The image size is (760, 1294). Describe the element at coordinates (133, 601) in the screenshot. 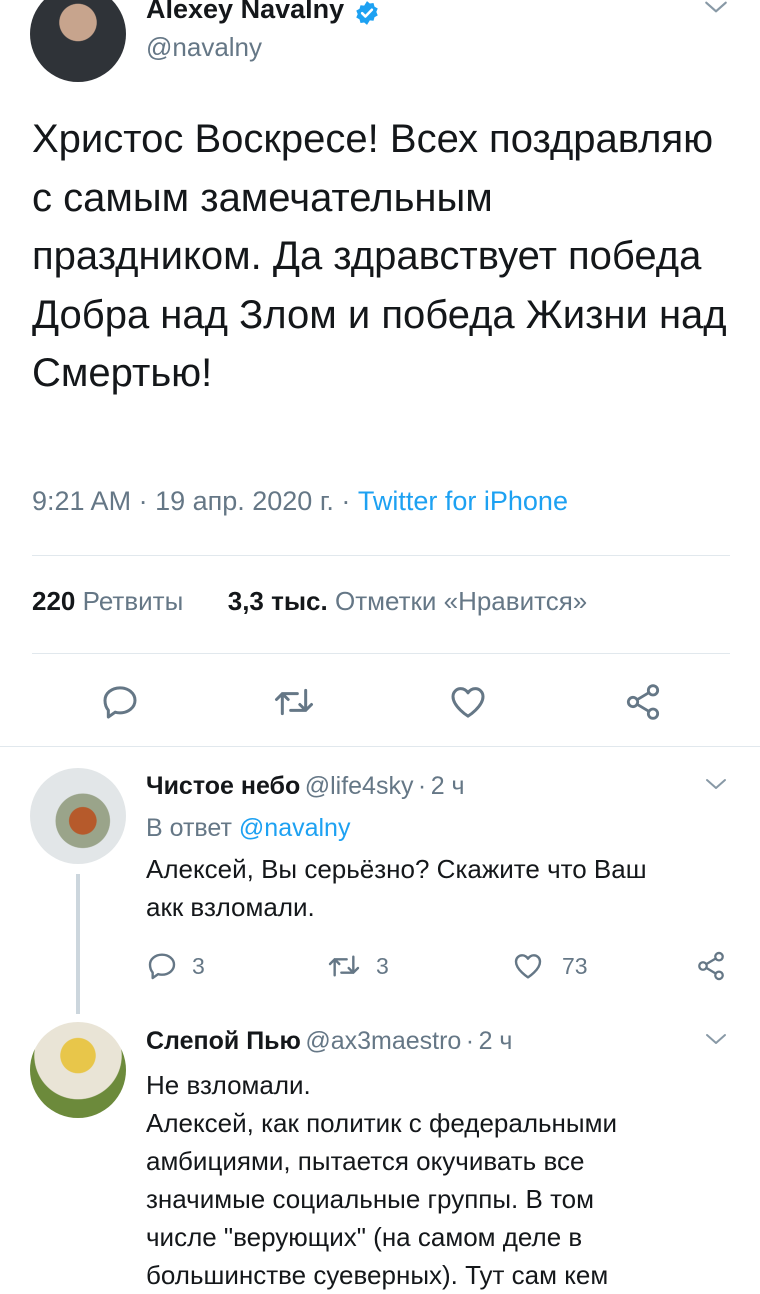

I see `retweets-label: Ретвиты` at that location.